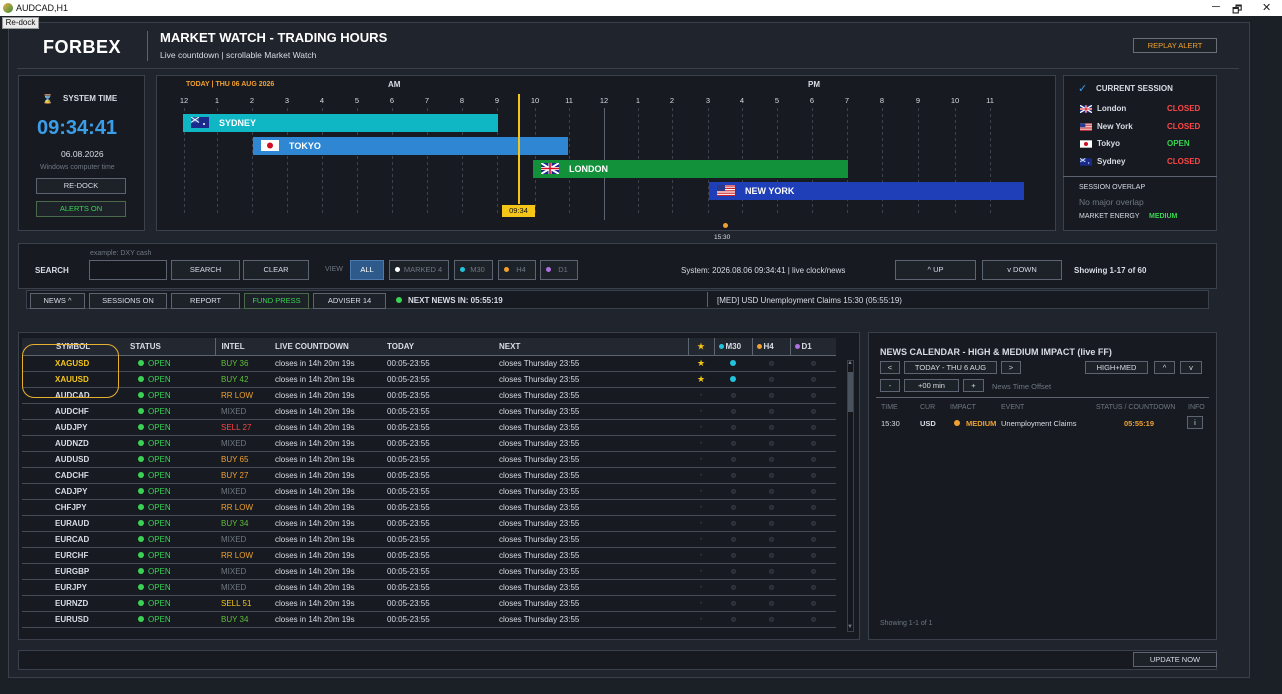  I want to click on symbol-cell: CADJPY, so click(76, 491).